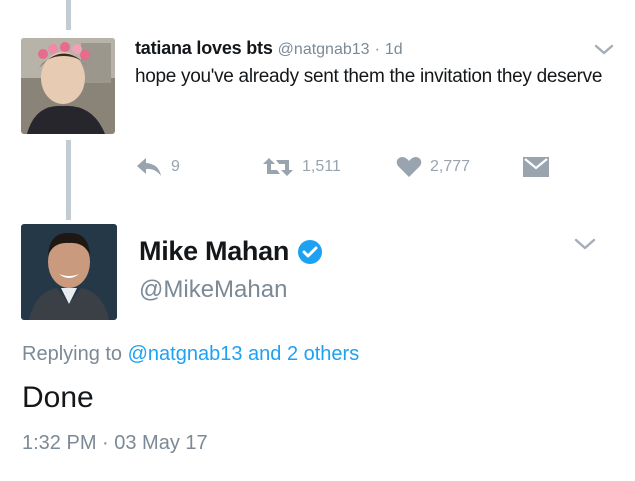 The height and width of the screenshot is (481, 635). What do you see at coordinates (149, 167) in the screenshot?
I see `reply-icon` at bounding box center [149, 167].